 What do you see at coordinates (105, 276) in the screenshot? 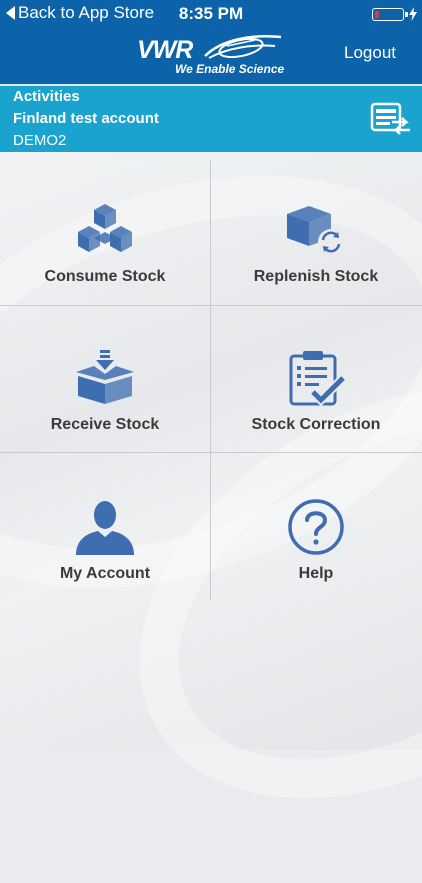
I see `tile-label: Consume Stock` at bounding box center [105, 276].